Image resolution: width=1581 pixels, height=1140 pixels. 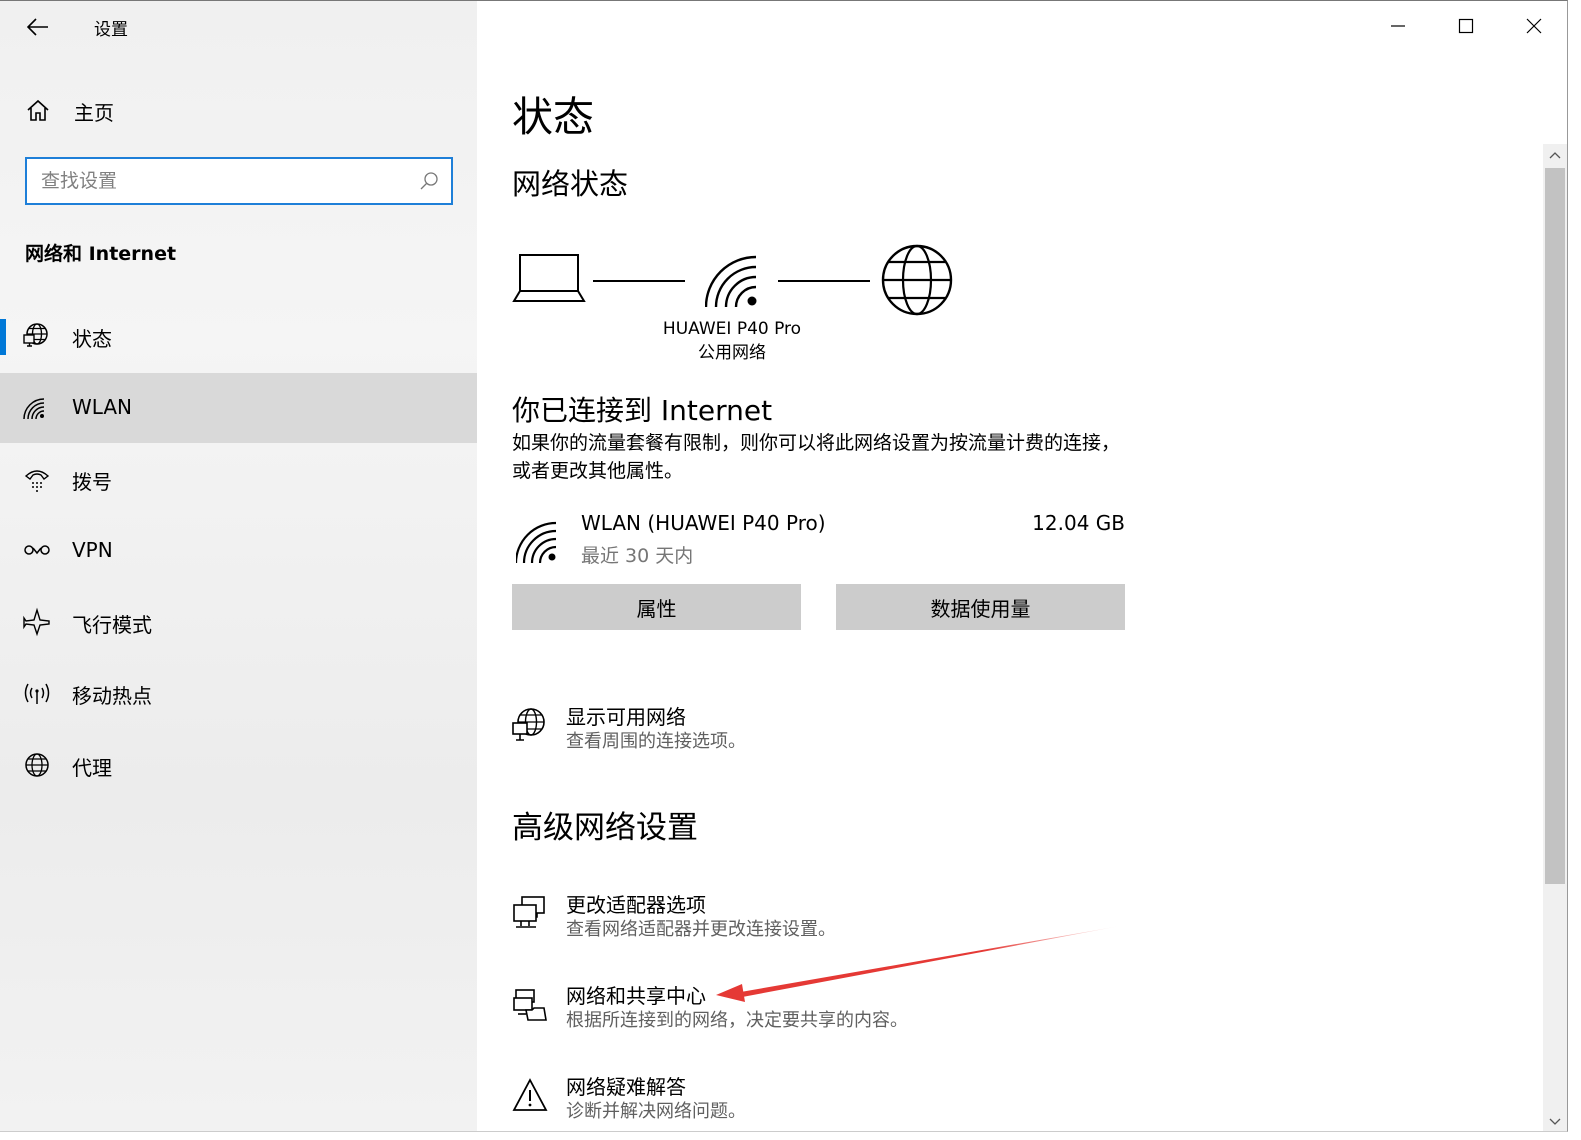 What do you see at coordinates (1555, 526) in the screenshot?
I see `scroll-thumb` at bounding box center [1555, 526].